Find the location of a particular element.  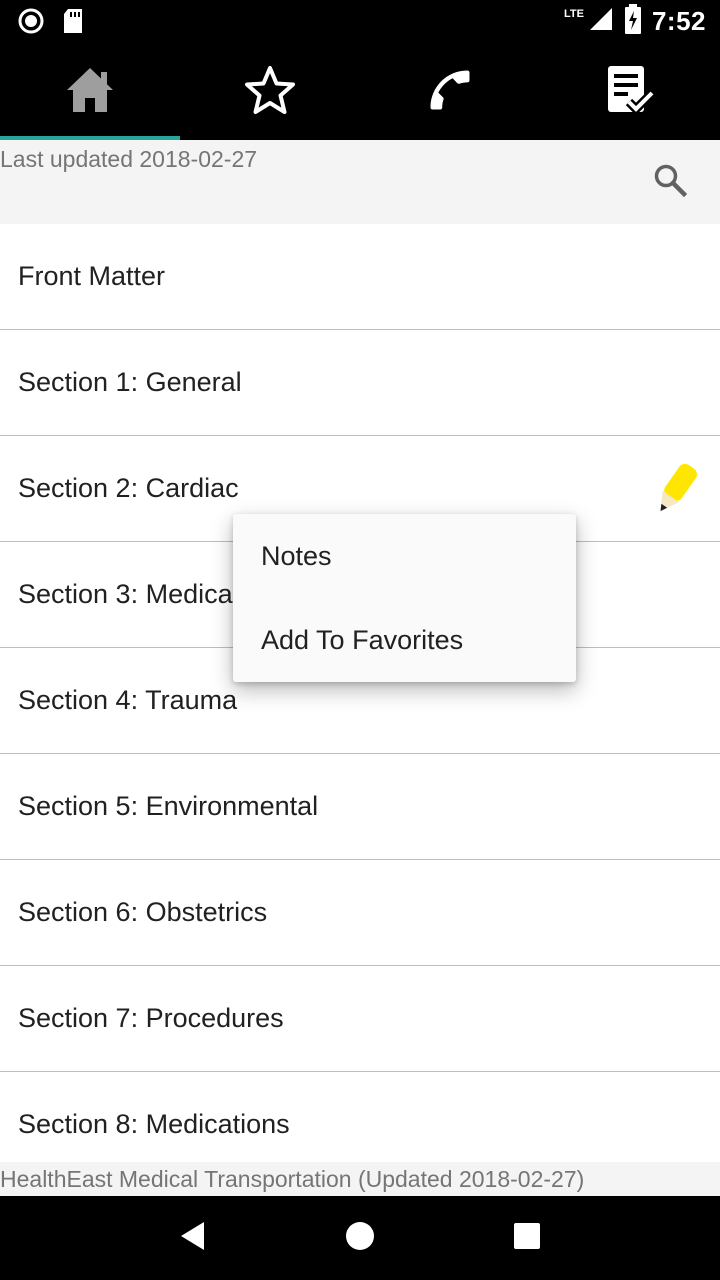

list-item-label: Section 2: Cardiac is located at coordinates (128, 488).